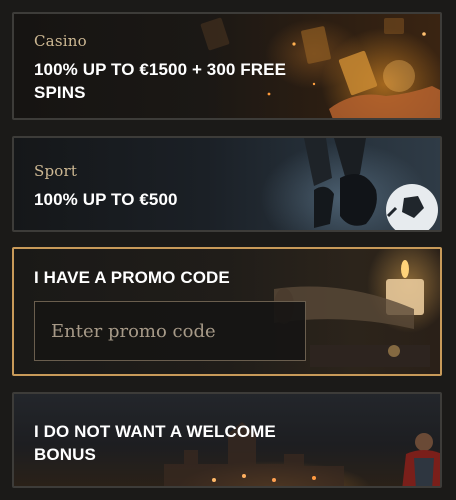 The image size is (456, 500). Describe the element at coordinates (60, 41) in the screenshot. I see `casino-subtitle: Casino` at that location.